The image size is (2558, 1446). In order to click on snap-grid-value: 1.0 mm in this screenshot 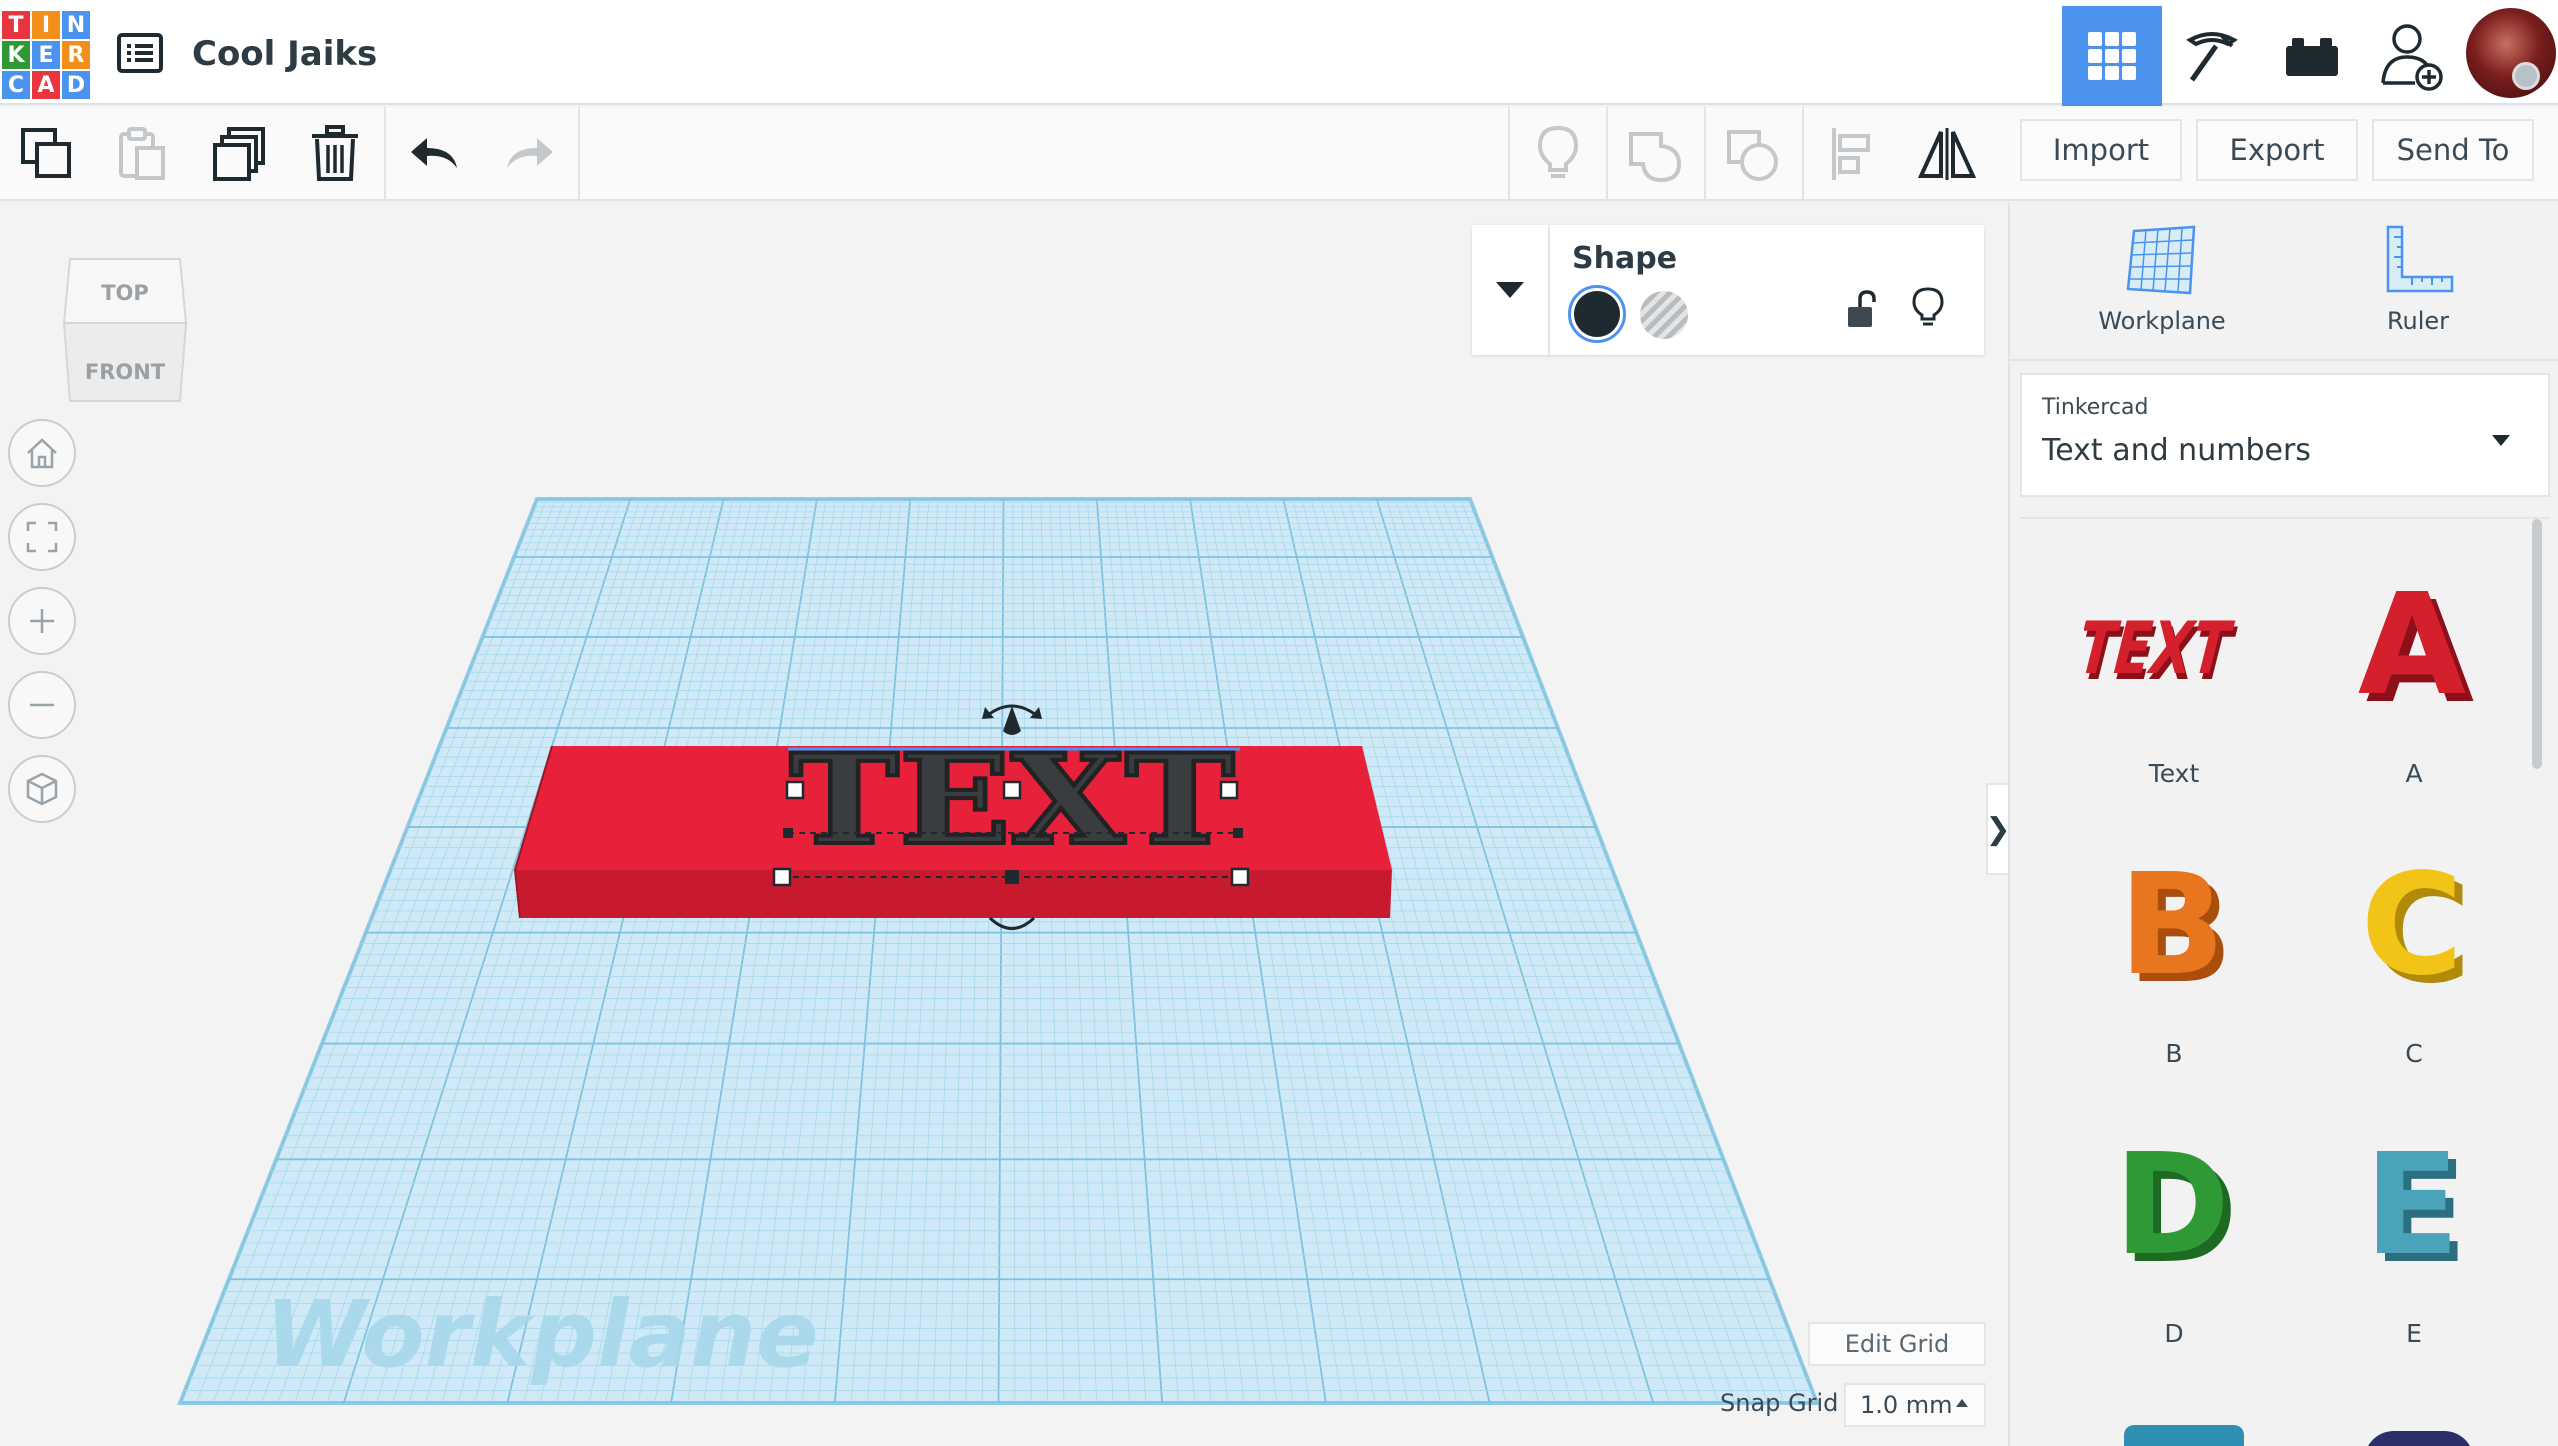, I will do `click(1906, 1405)`.